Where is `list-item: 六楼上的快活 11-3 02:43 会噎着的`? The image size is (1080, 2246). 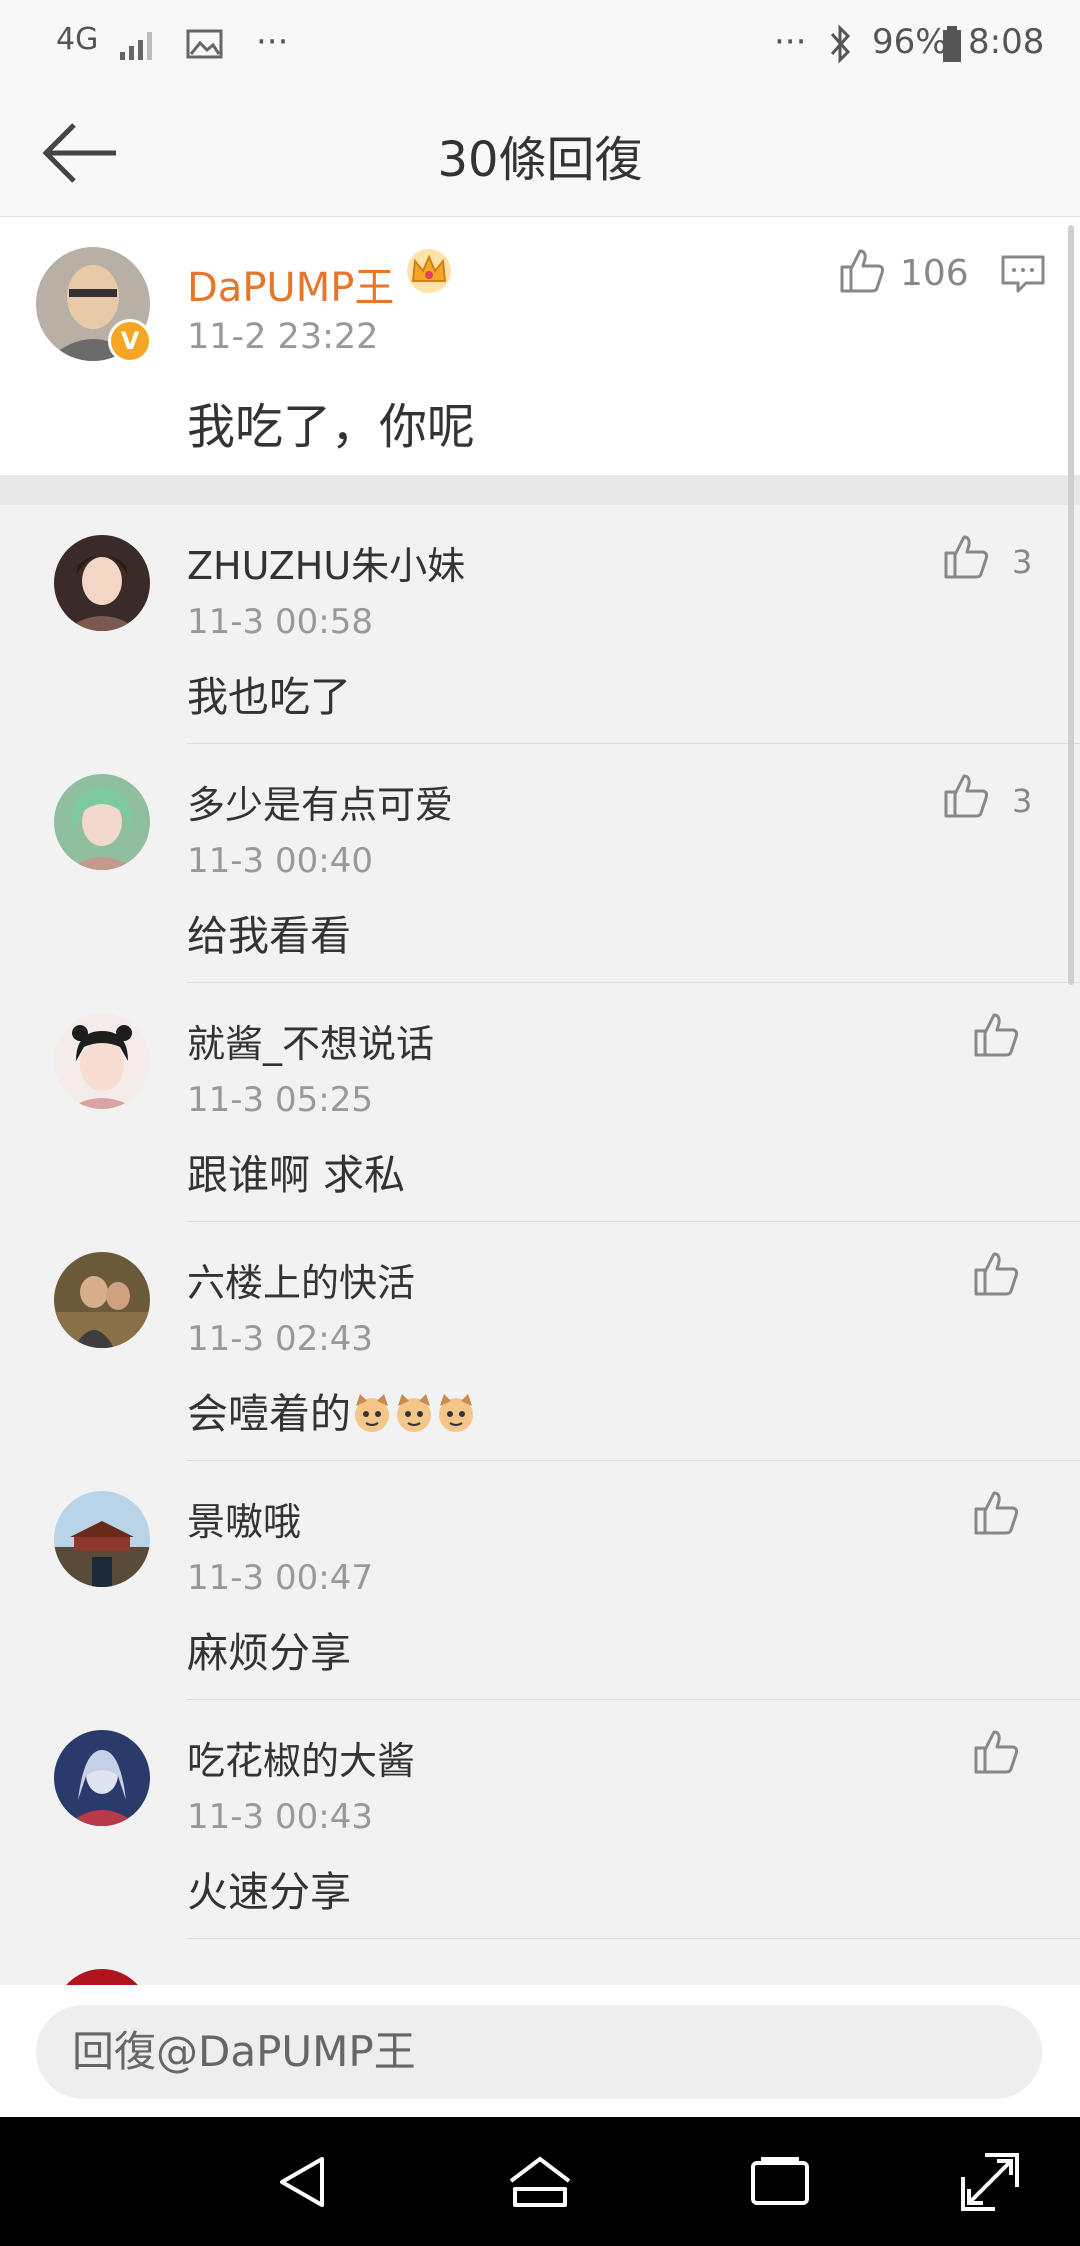 list-item: 六楼上的快活 11-3 02:43 会噎着的 is located at coordinates (540, 1341).